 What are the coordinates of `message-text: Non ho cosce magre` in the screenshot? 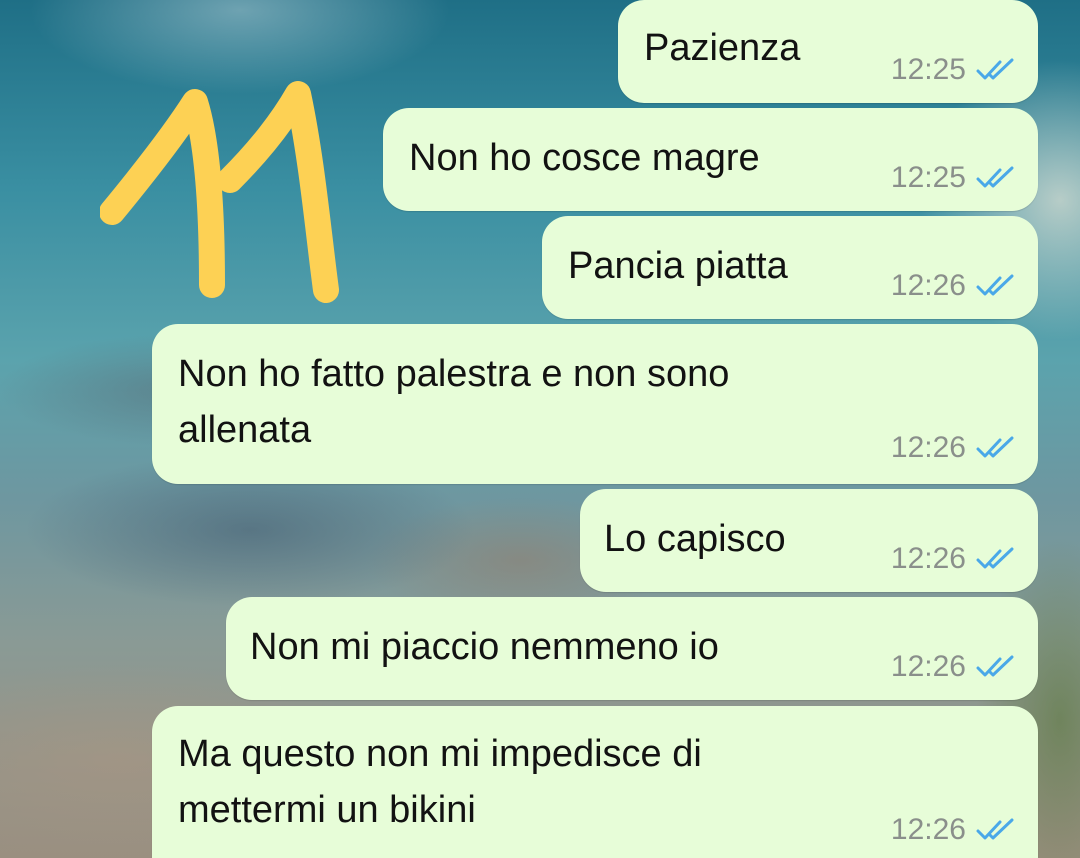 It's located at (584, 158).